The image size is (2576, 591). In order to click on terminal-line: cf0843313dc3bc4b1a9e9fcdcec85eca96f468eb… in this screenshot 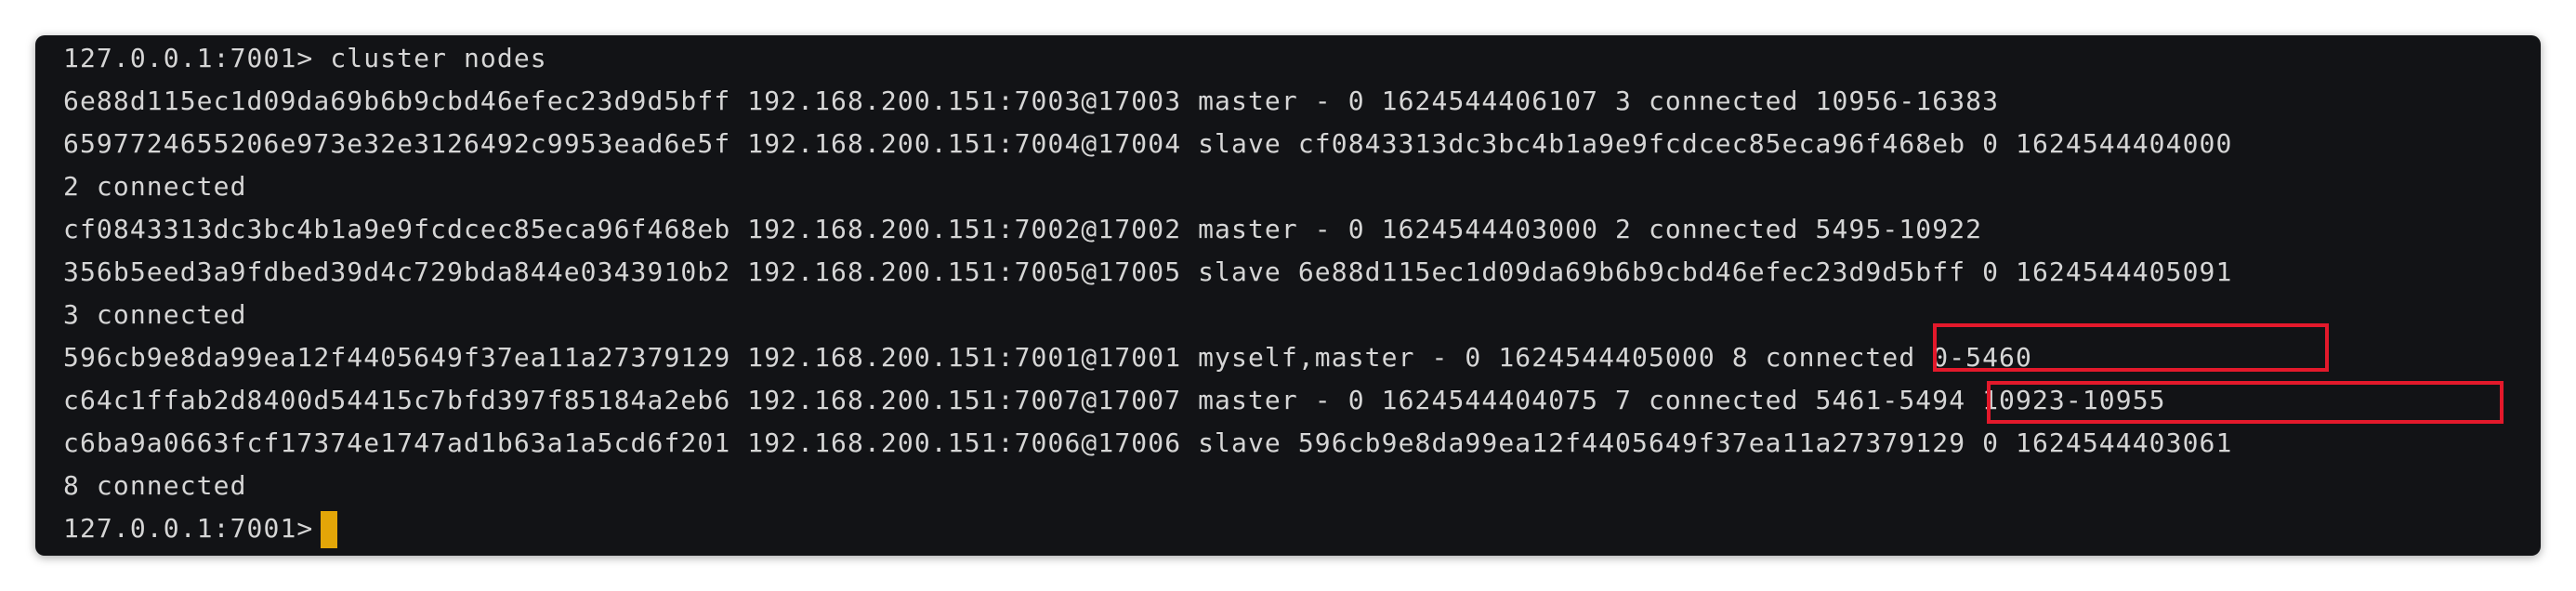, I will do `click(1023, 229)`.